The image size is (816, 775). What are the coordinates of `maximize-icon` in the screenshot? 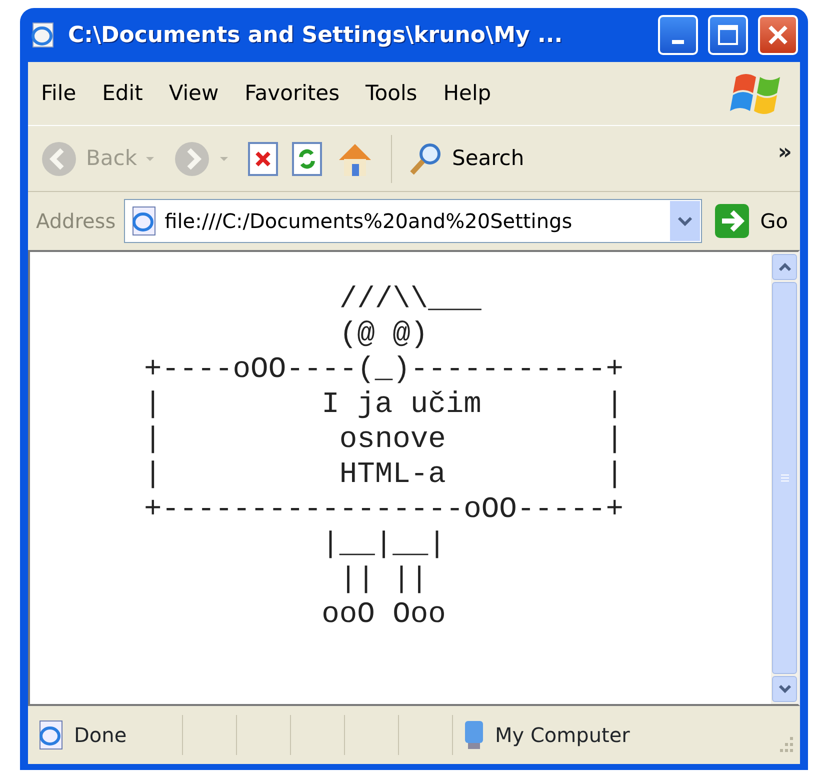 It's located at (728, 35).